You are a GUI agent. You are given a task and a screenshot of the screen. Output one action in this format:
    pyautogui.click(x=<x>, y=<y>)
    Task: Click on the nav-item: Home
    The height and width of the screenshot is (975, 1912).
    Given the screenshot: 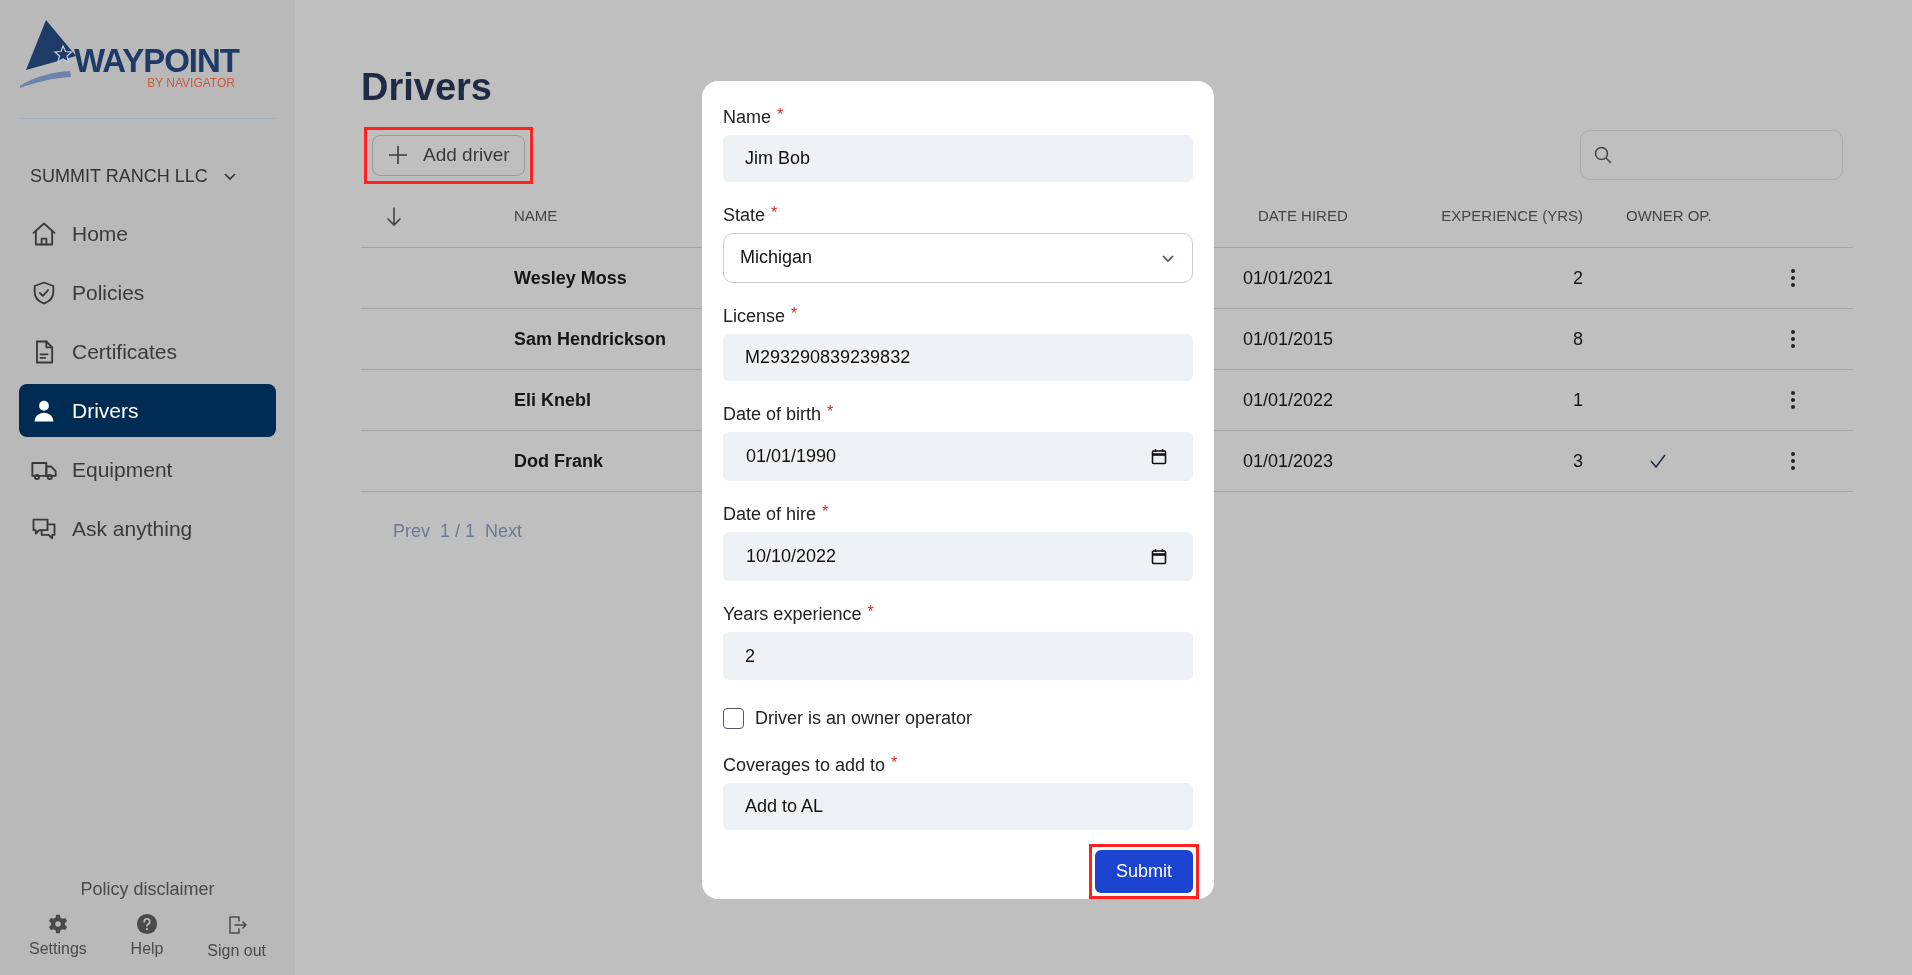 What is the action you would take?
    pyautogui.click(x=147, y=233)
    